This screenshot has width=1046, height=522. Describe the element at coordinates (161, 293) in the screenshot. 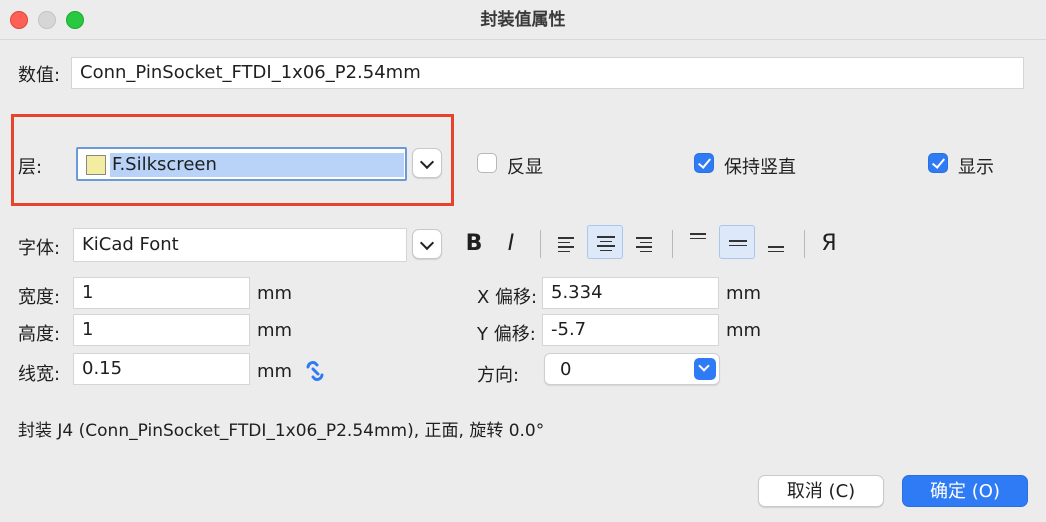

I see `width-input: 1` at that location.